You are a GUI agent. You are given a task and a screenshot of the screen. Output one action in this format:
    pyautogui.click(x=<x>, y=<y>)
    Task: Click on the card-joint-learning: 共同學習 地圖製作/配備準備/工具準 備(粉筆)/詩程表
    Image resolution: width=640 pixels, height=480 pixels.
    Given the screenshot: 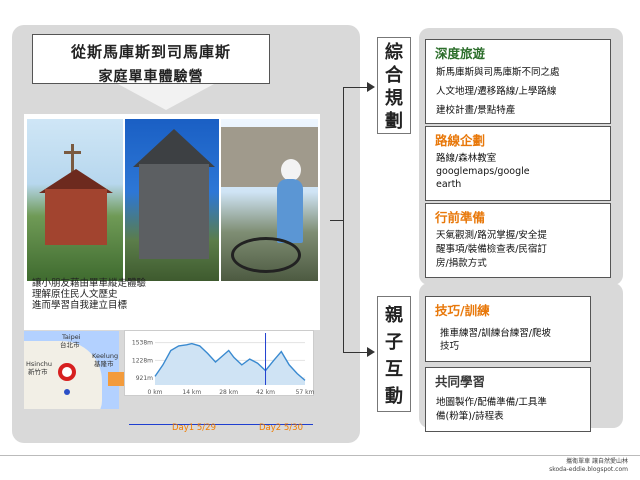 What is the action you would take?
    pyautogui.click(x=508, y=399)
    